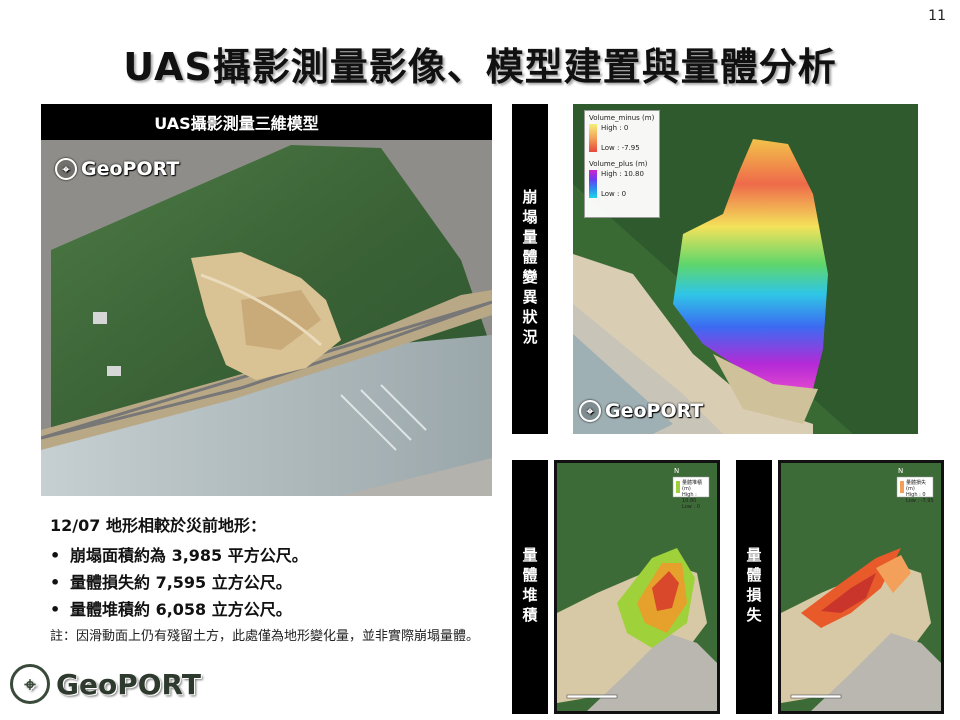  What do you see at coordinates (530, 269) in the screenshot?
I see `volume-change-label: 崩塌量體變異狀況` at bounding box center [530, 269].